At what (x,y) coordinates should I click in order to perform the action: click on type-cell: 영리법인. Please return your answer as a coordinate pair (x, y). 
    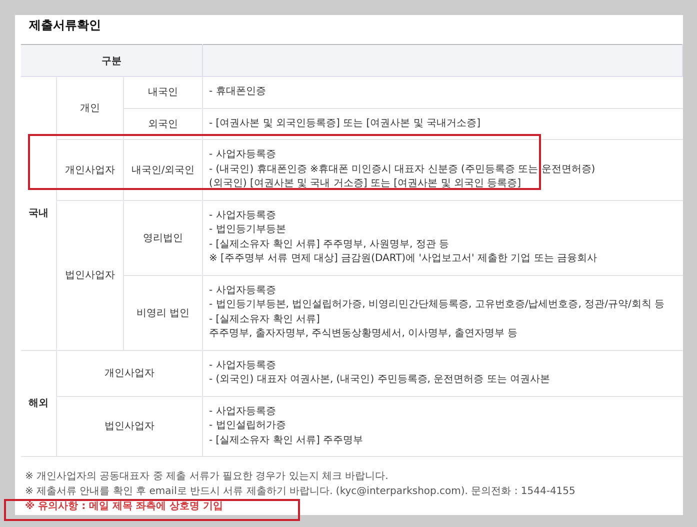
    Looking at the image, I should click on (163, 237).